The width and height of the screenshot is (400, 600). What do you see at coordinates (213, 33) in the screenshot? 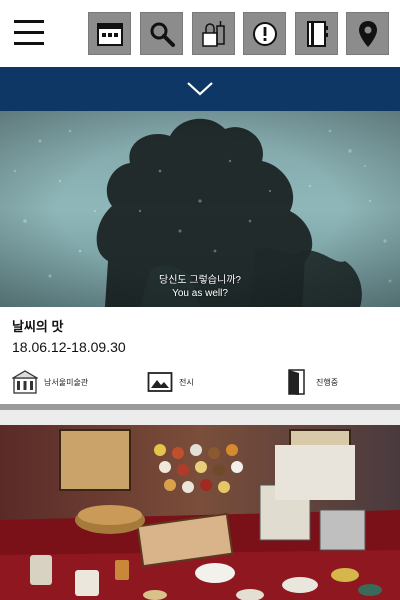
I see `lock-key-icon` at bounding box center [213, 33].